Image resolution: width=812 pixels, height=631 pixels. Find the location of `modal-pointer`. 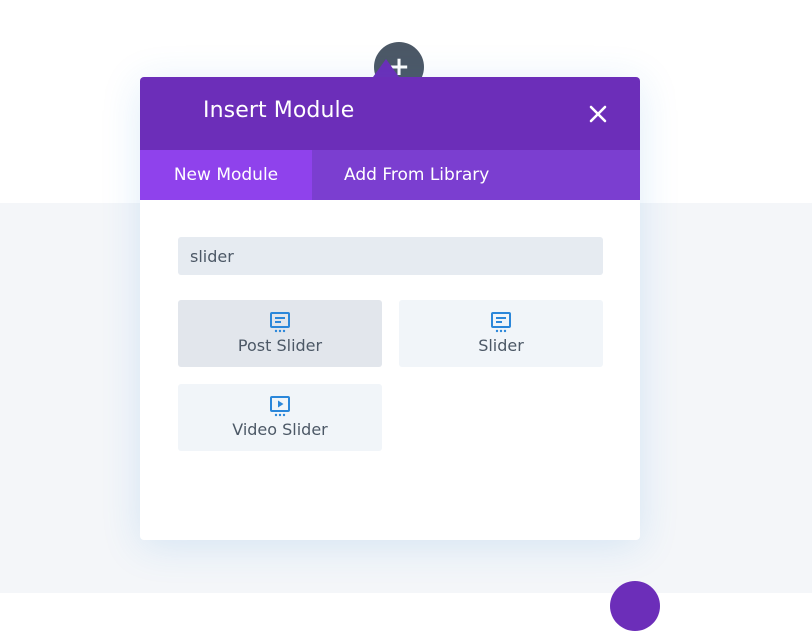

modal-pointer is located at coordinates (386, 68).